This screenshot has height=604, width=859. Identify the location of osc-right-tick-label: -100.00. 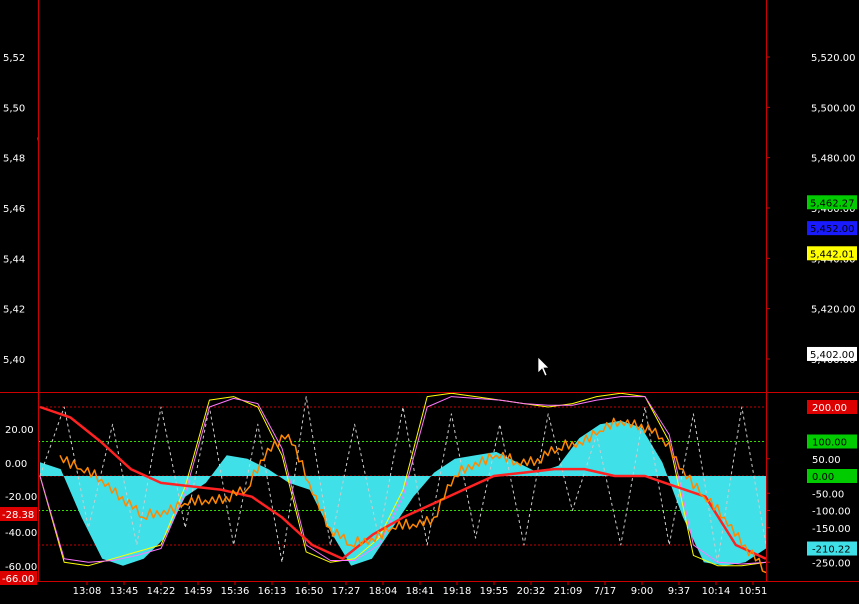
(831, 512).